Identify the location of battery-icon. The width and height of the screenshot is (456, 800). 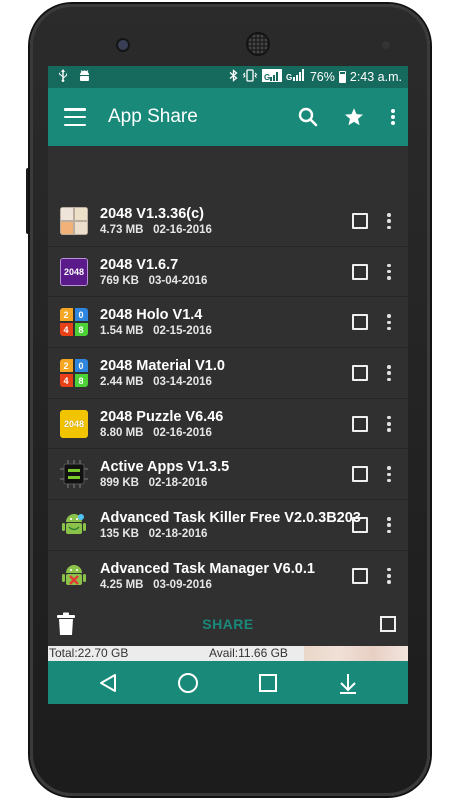
(342, 77).